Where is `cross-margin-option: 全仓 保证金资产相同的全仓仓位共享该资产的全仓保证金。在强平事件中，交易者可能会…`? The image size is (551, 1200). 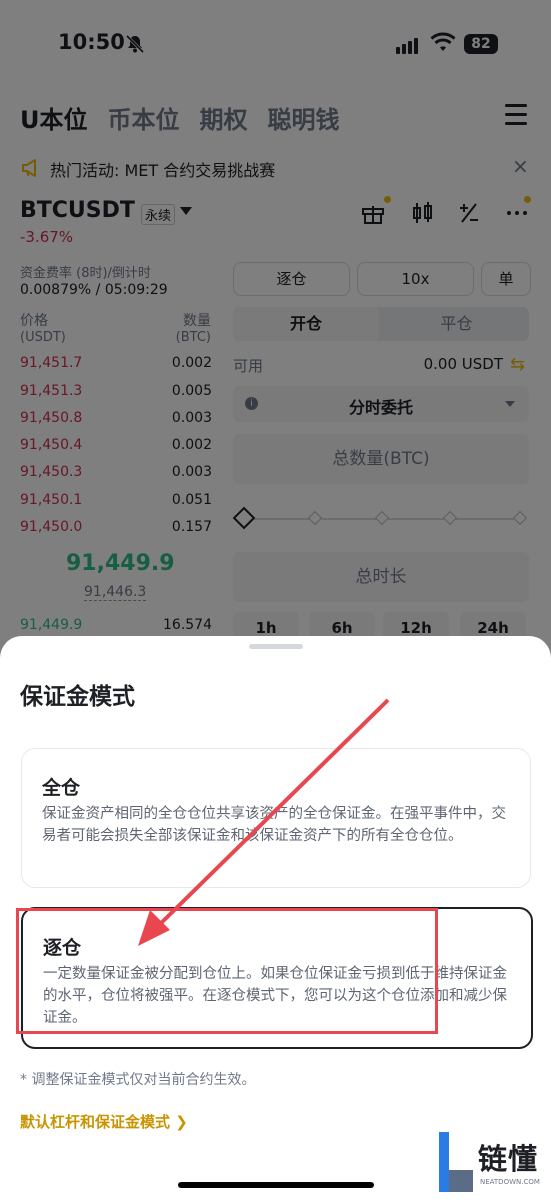
cross-margin-option: 全仓 保证金资产相同的全仓仓位共享该资产的全仓保证金。在强平事件中，交易者可能会… is located at coordinates (276, 818).